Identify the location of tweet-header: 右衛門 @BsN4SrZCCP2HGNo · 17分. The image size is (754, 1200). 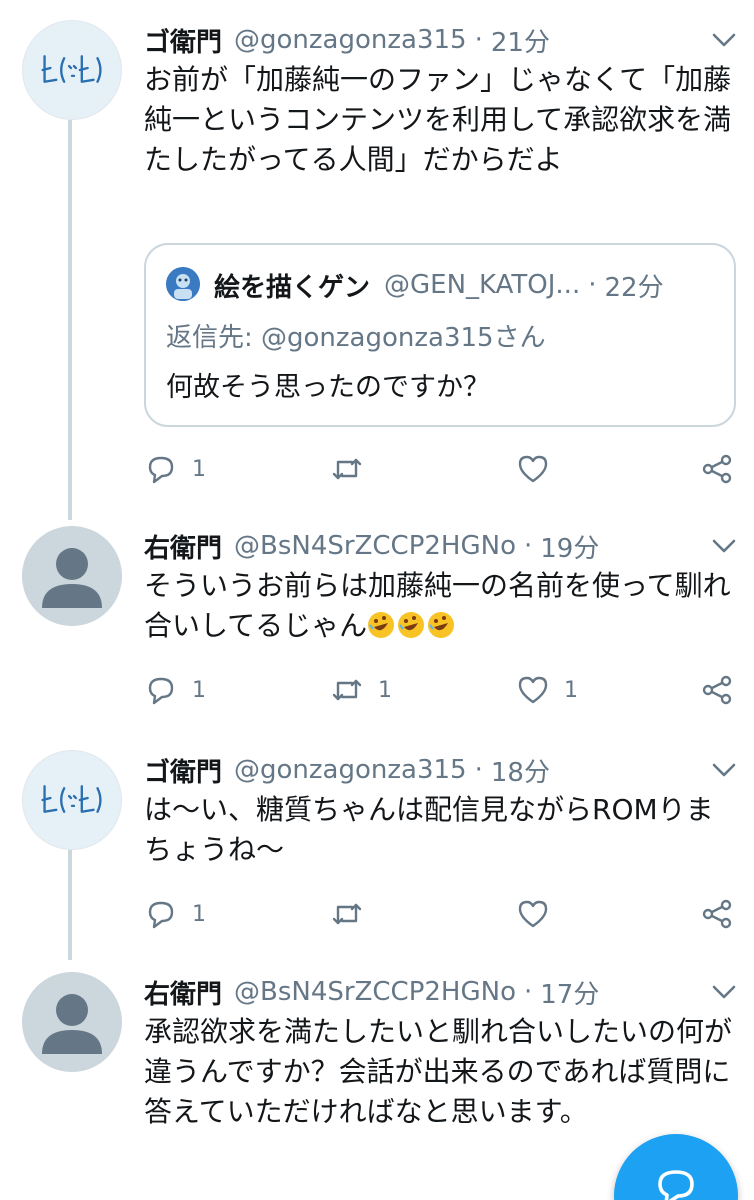
(424, 992).